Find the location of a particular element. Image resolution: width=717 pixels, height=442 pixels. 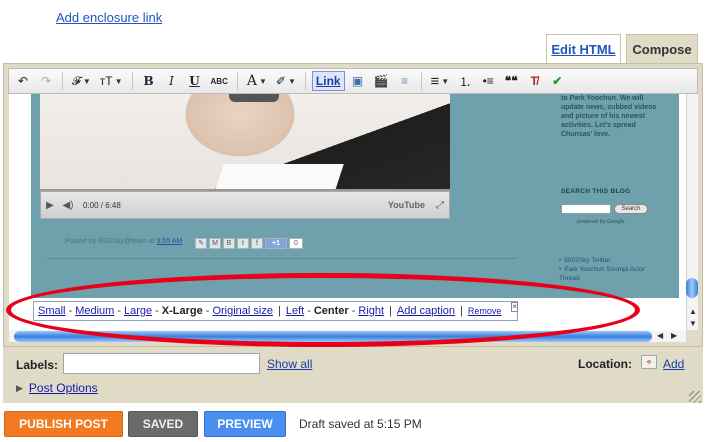

align-center-selected: Center is located at coordinates (331, 311).